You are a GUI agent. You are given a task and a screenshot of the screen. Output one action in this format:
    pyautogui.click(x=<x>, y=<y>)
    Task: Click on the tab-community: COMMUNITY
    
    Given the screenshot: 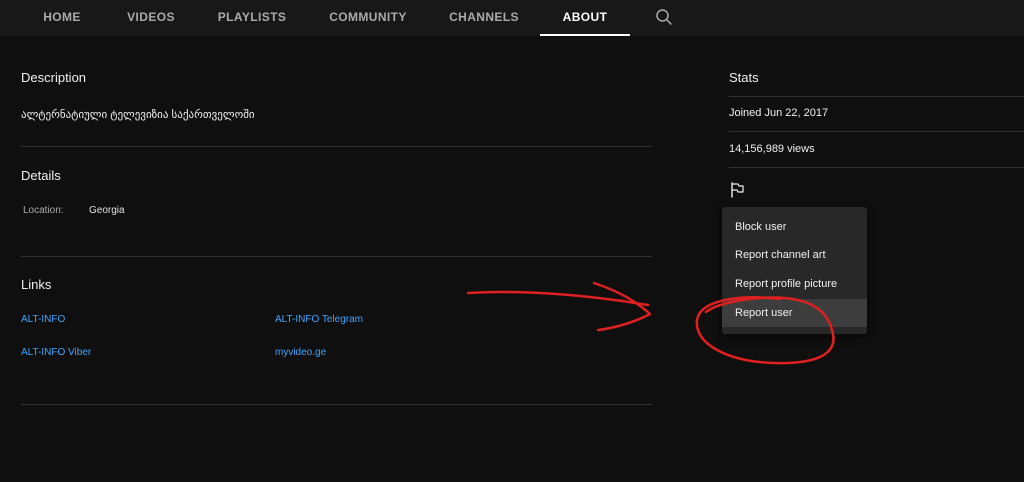 What is the action you would take?
    pyautogui.click(x=368, y=18)
    